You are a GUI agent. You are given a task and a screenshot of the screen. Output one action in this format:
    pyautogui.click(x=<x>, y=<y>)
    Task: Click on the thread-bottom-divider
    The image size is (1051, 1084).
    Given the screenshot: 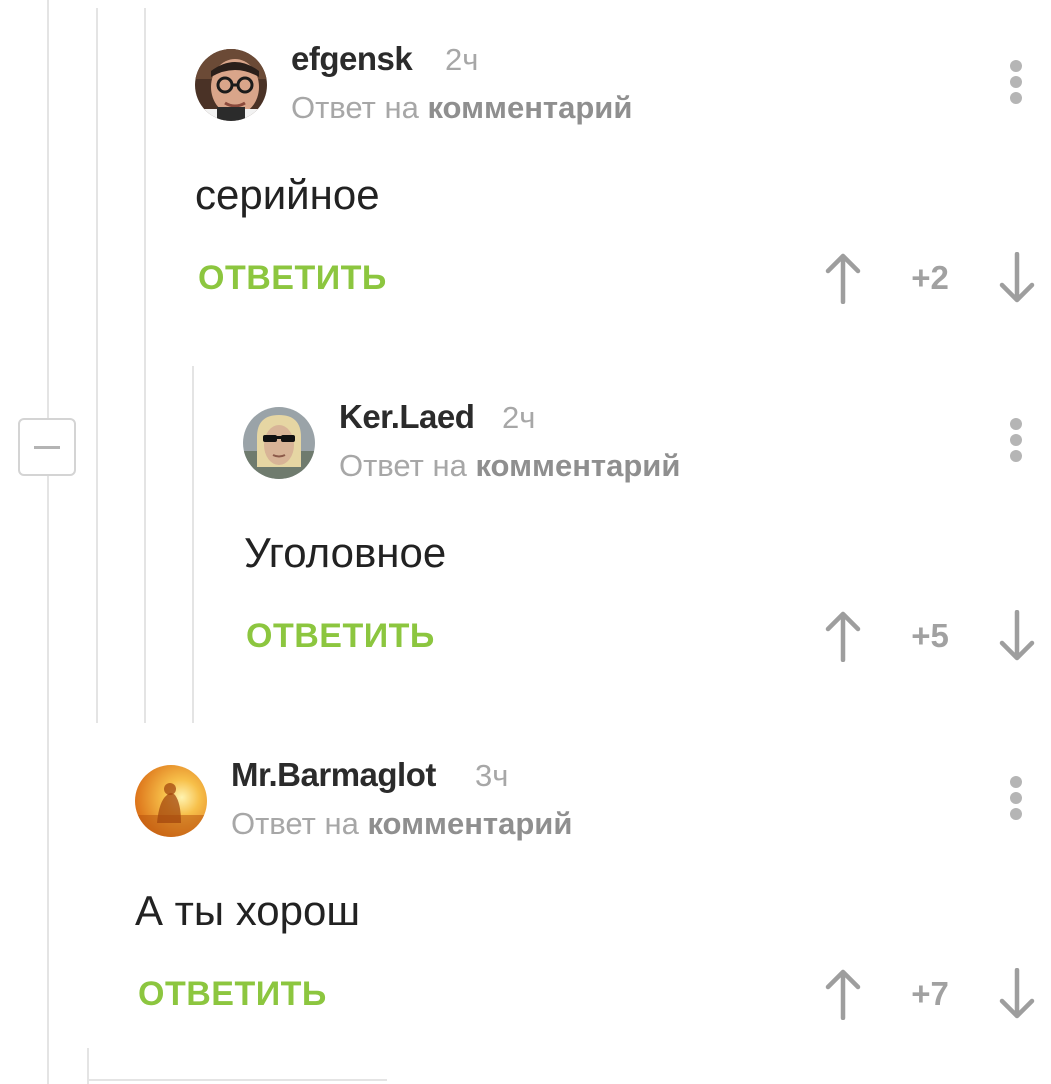 What is the action you would take?
    pyautogui.click(x=237, y=1080)
    